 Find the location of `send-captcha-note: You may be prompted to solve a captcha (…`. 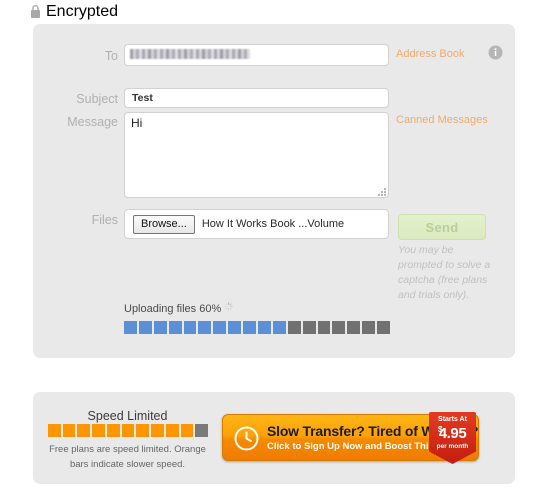

send-captcha-note: You may be prompted to solve a captcha (… is located at coordinates (444, 272).